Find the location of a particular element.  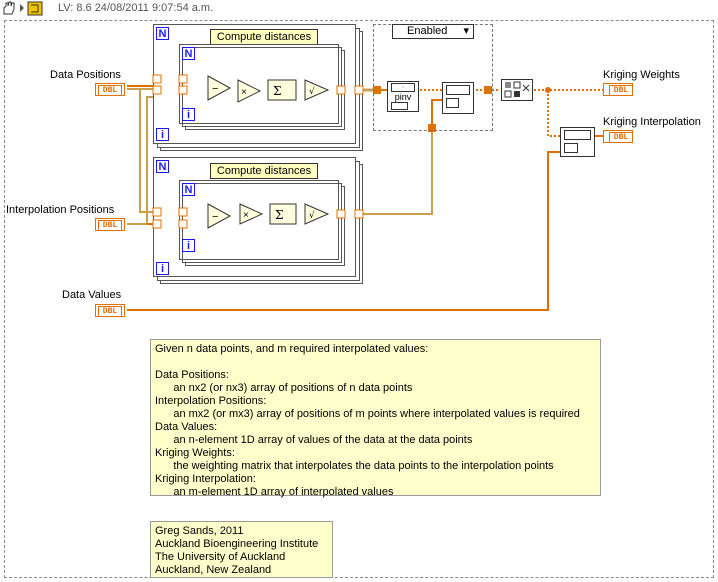

disable-structure is located at coordinates (433, 77).